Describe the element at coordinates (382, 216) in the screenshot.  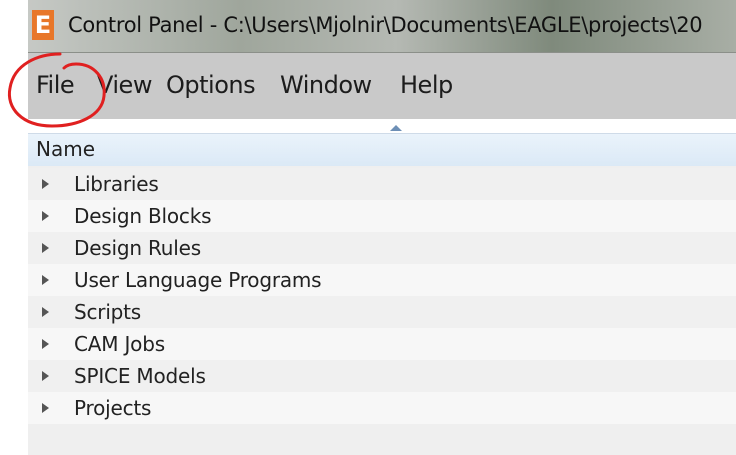
I see `tree-item-design-blocks: Design Blocks` at that location.